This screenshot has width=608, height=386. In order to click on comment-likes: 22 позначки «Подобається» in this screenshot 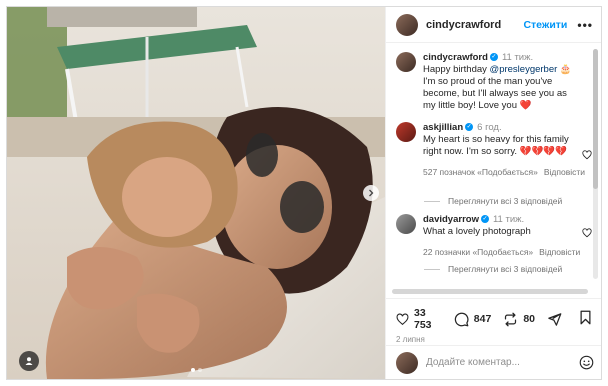, I will do `click(478, 252)`.